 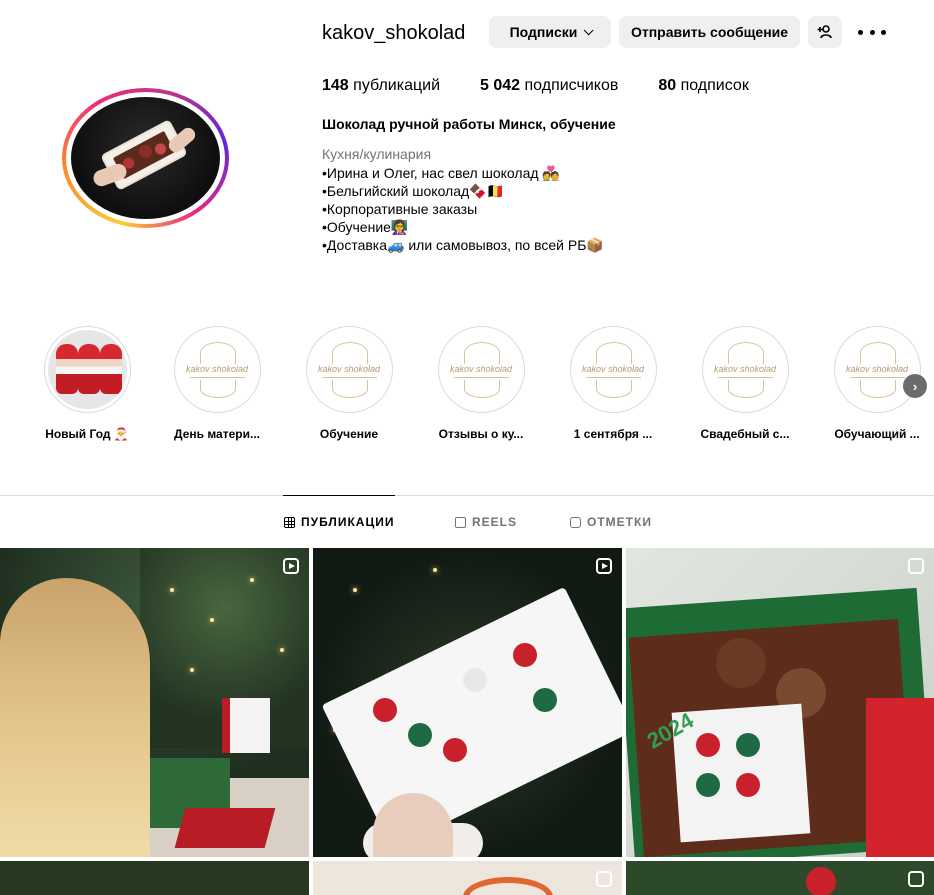 I want to click on tab-tagged: ОТМЕТКИ, so click(x=611, y=522).